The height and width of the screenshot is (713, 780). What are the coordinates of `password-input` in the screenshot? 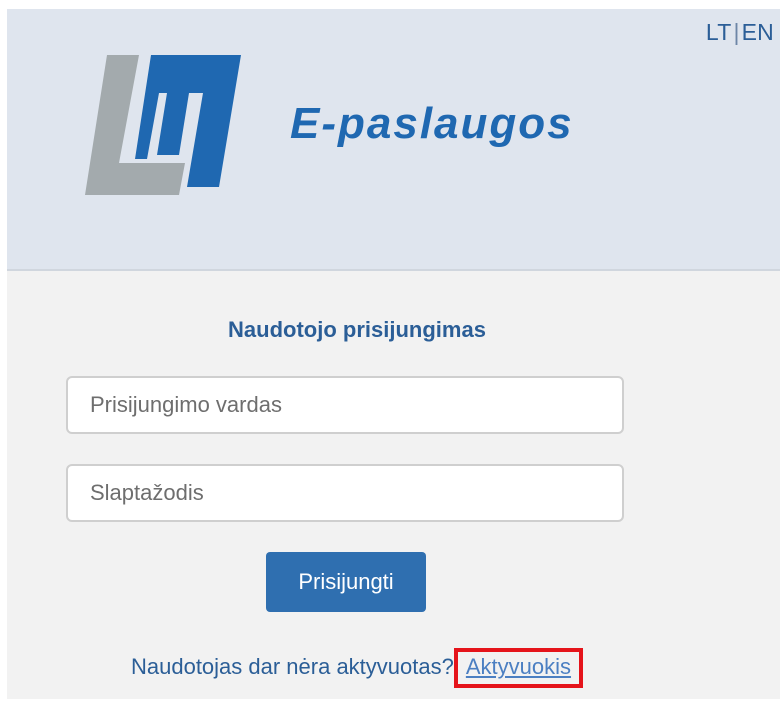 It's located at (345, 493).